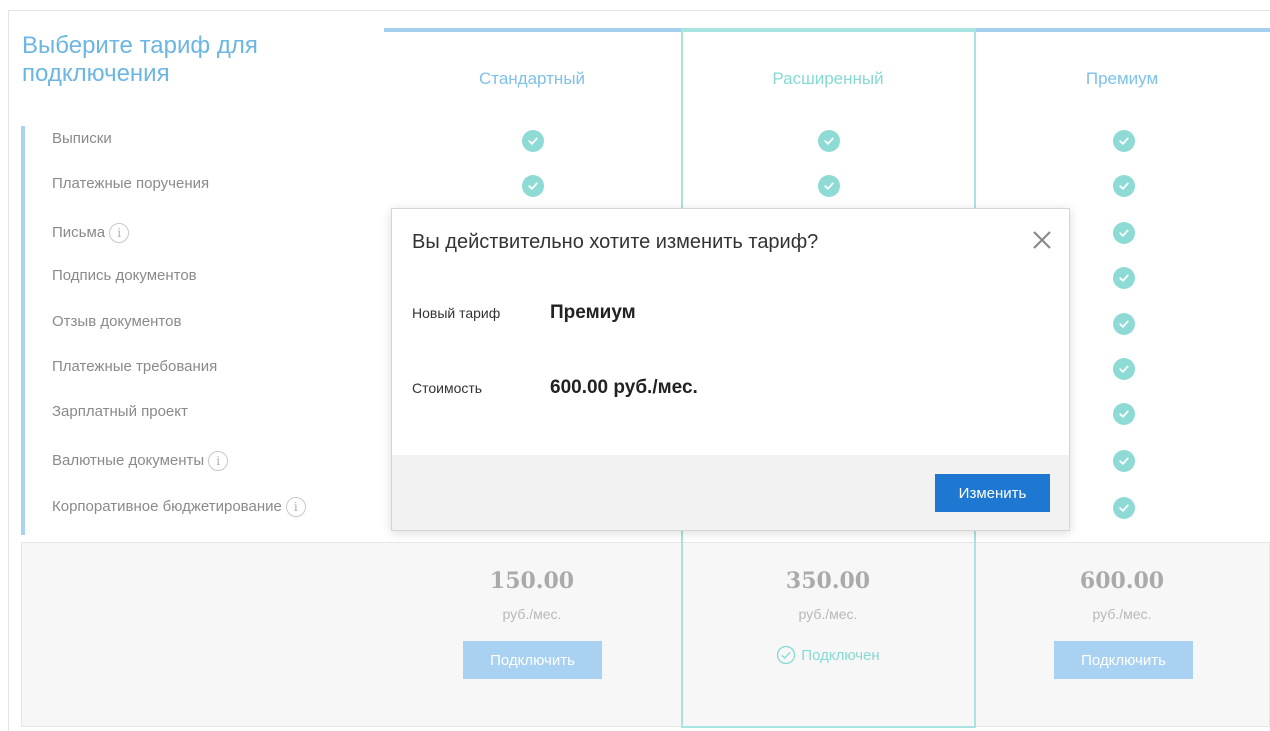 The image size is (1270, 731). I want to click on feature-label: Письма, so click(79, 232).